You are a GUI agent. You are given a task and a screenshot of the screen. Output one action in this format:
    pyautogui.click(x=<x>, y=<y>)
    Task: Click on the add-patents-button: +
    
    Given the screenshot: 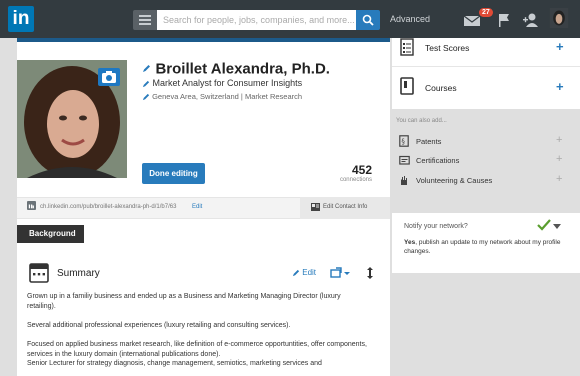 What is the action you would take?
    pyautogui.click(x=559, y=140)
    